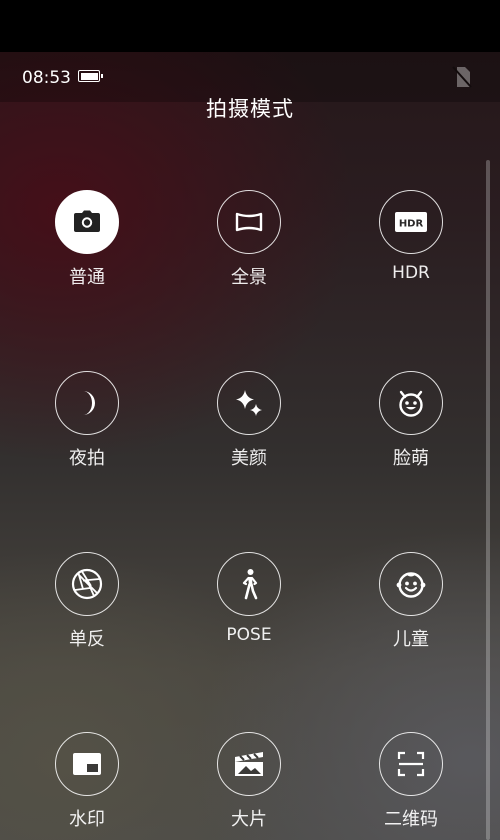 The image size is (500, 840). I want to click on mode-kids: 儿童, so click(411, 601).